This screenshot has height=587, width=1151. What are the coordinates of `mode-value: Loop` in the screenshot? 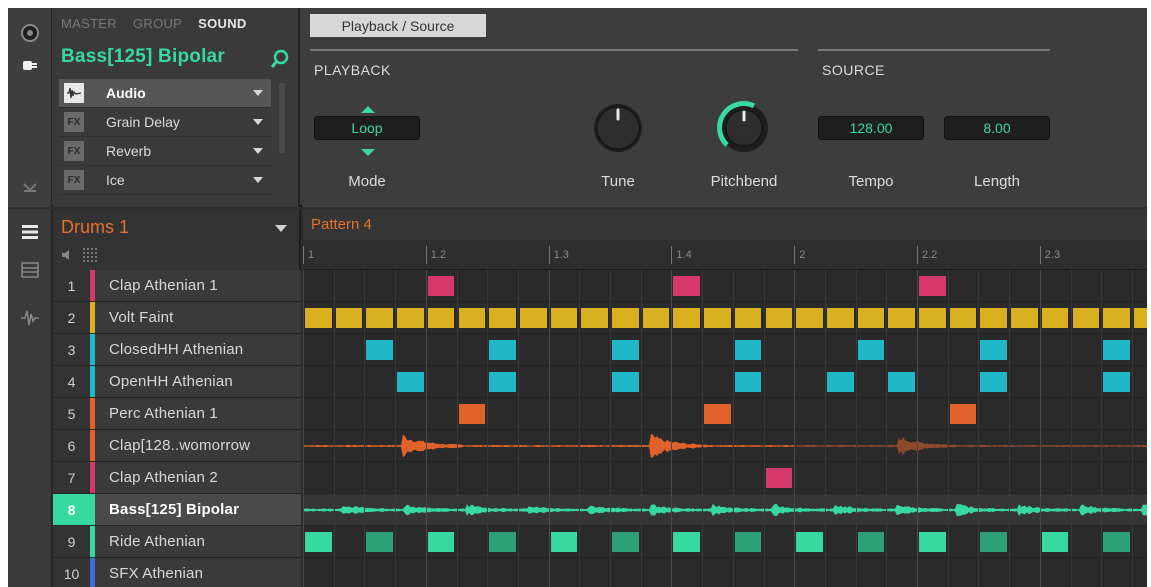 It's located at (367, 128).